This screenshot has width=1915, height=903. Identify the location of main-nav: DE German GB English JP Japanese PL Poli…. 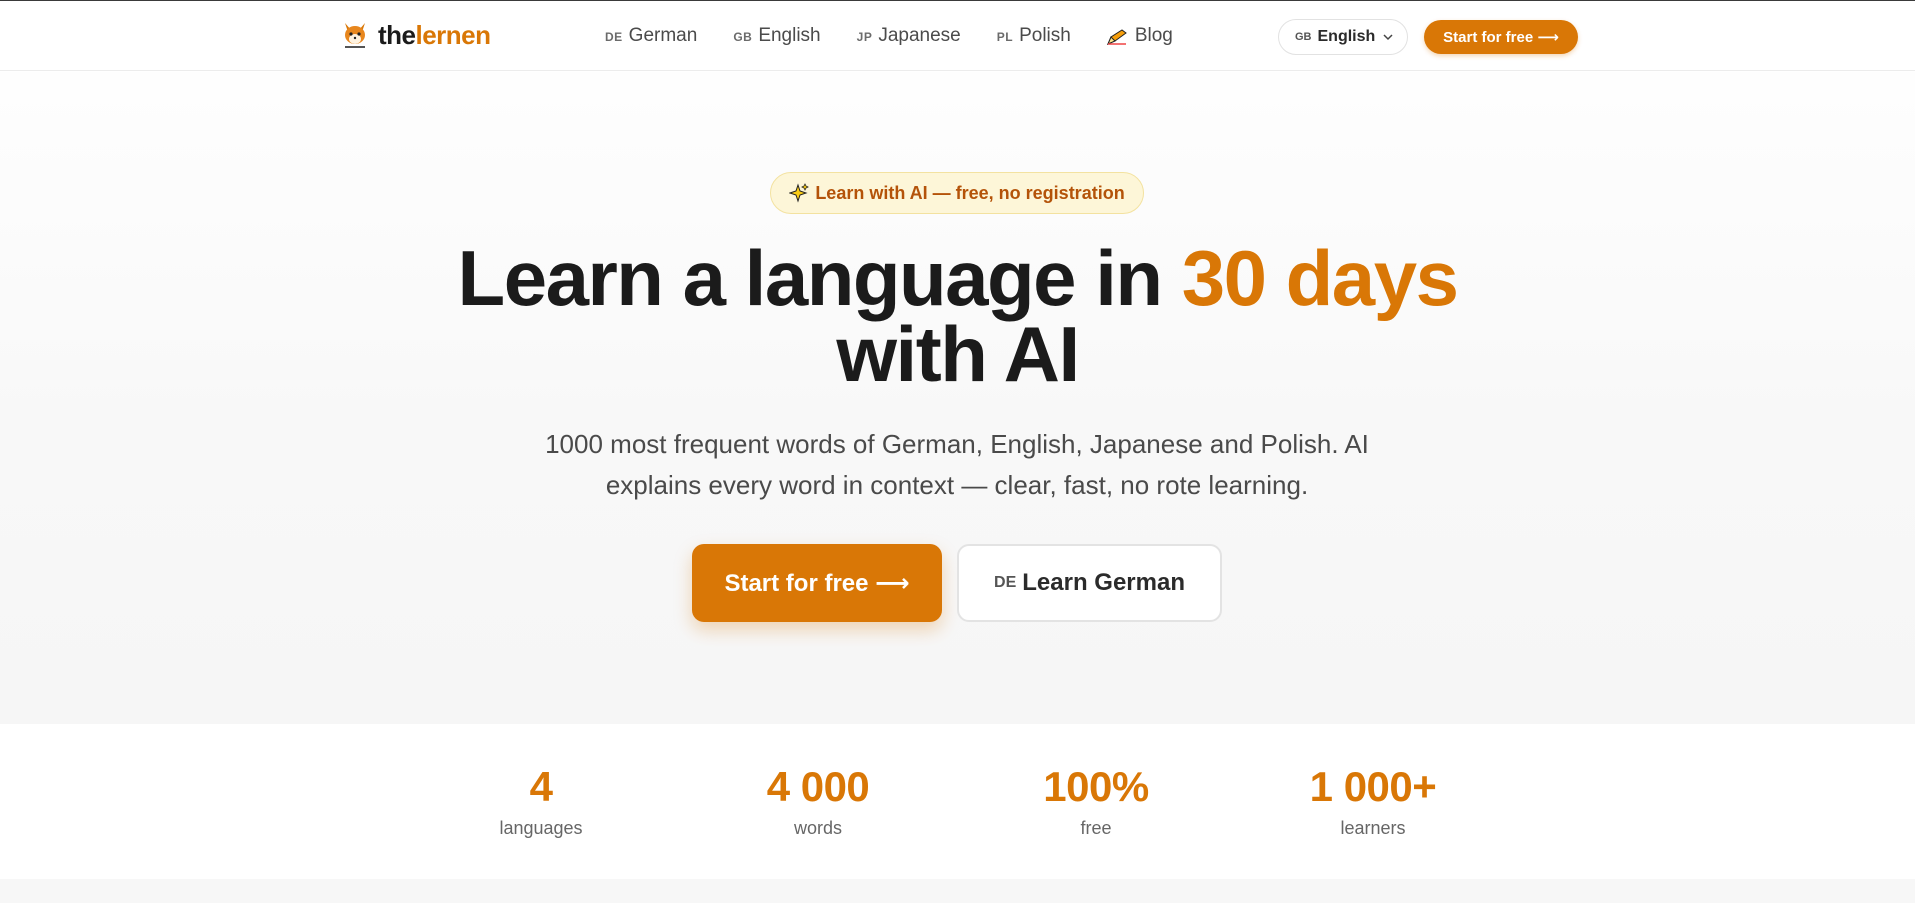
(907, 36).